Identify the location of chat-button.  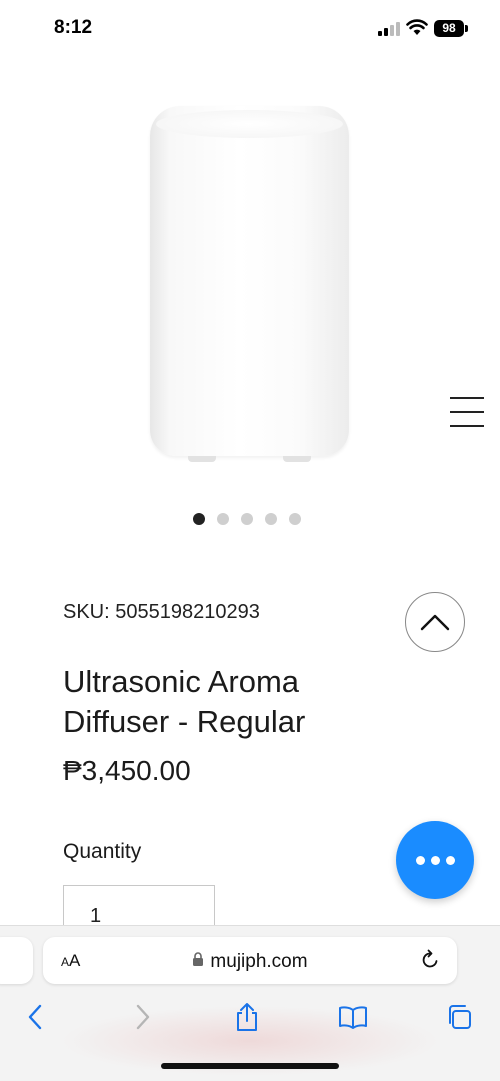
(435, 860).